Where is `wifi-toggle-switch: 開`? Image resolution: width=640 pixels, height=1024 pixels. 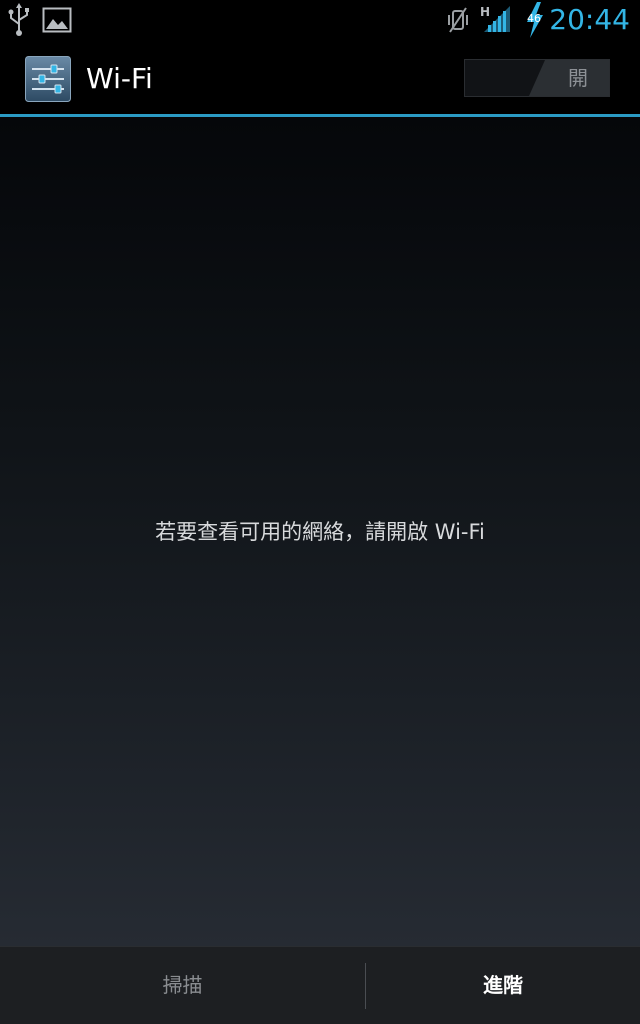
wifi-toggle-switch: 開 is located at coordinates (537, 78).